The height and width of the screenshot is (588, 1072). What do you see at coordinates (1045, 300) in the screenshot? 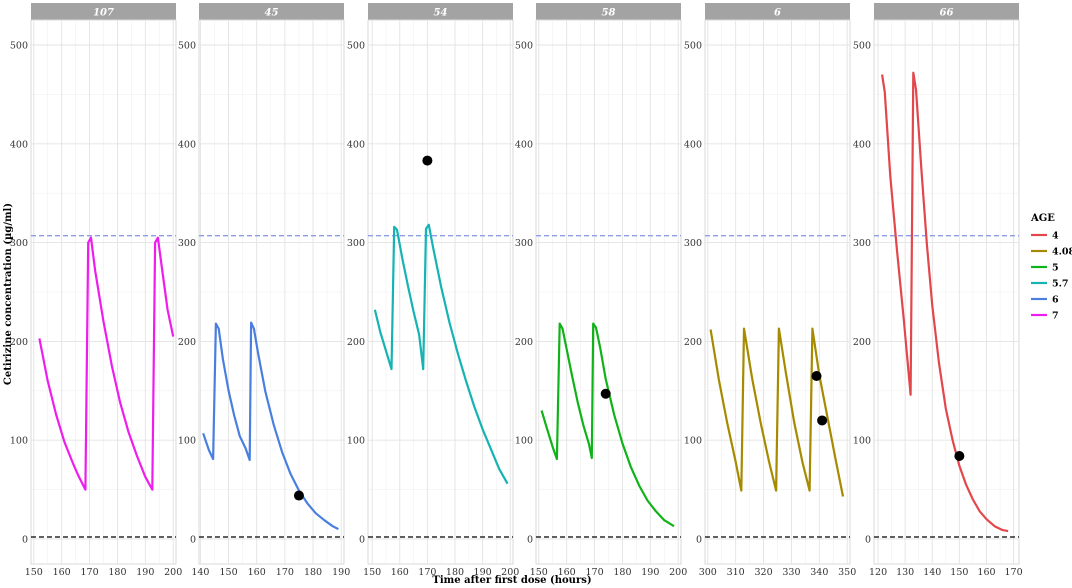
I see `legend-item-6: 6` at bounding box center [1045, 300].